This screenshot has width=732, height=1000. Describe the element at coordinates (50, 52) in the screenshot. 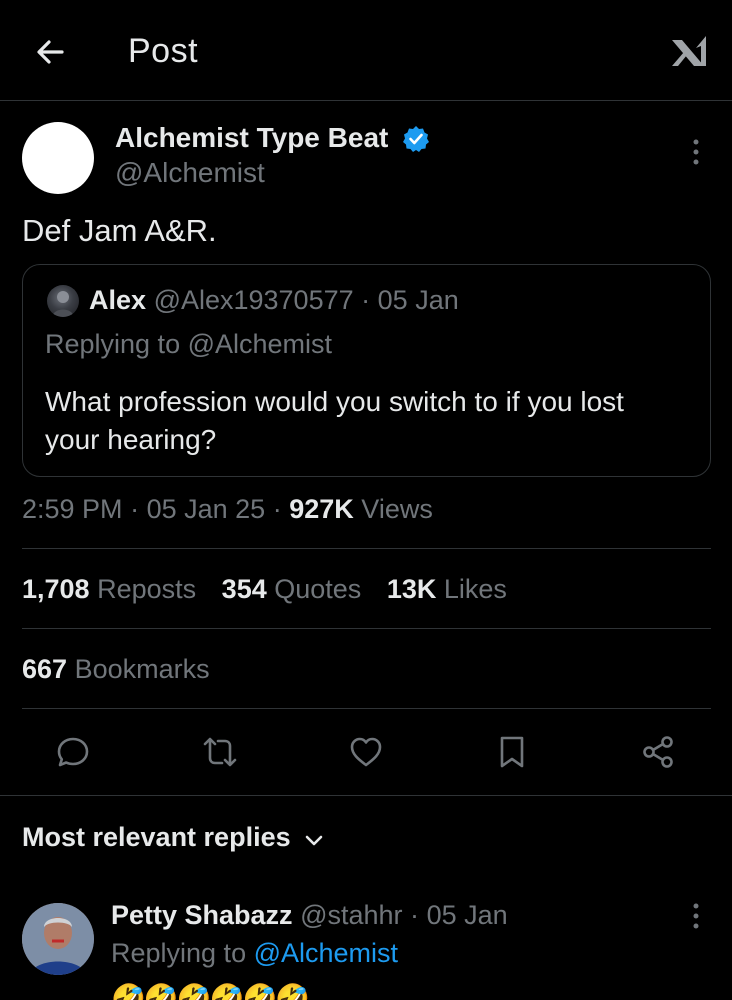

I see `arrow-left-icon` at that location.